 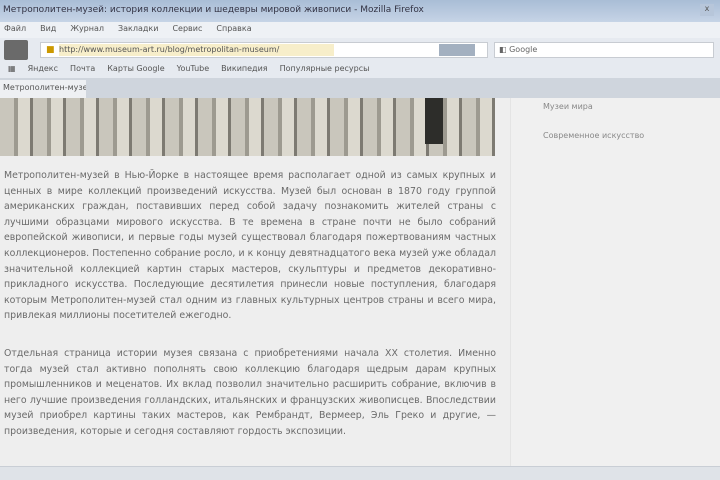 I want to click on menu-bookmarks: Закладки, so click(x=138, y=30).